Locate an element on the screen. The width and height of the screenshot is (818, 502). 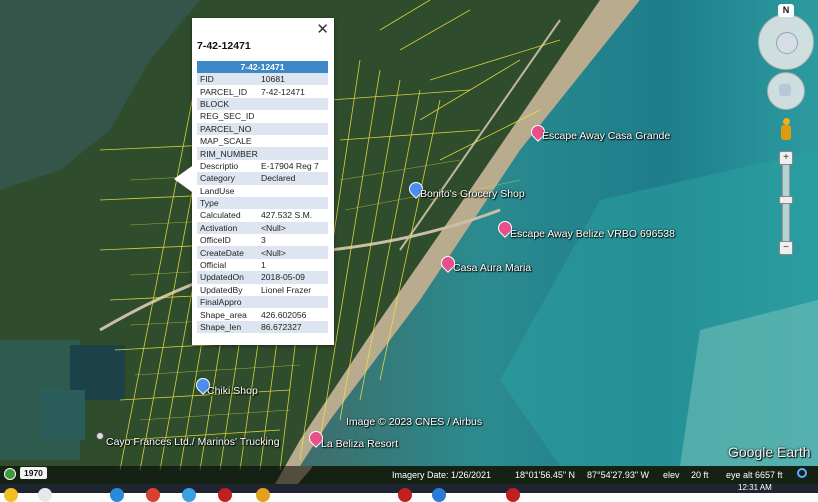
attribute-field-name: Calculated is located at coordinates (220, 215).